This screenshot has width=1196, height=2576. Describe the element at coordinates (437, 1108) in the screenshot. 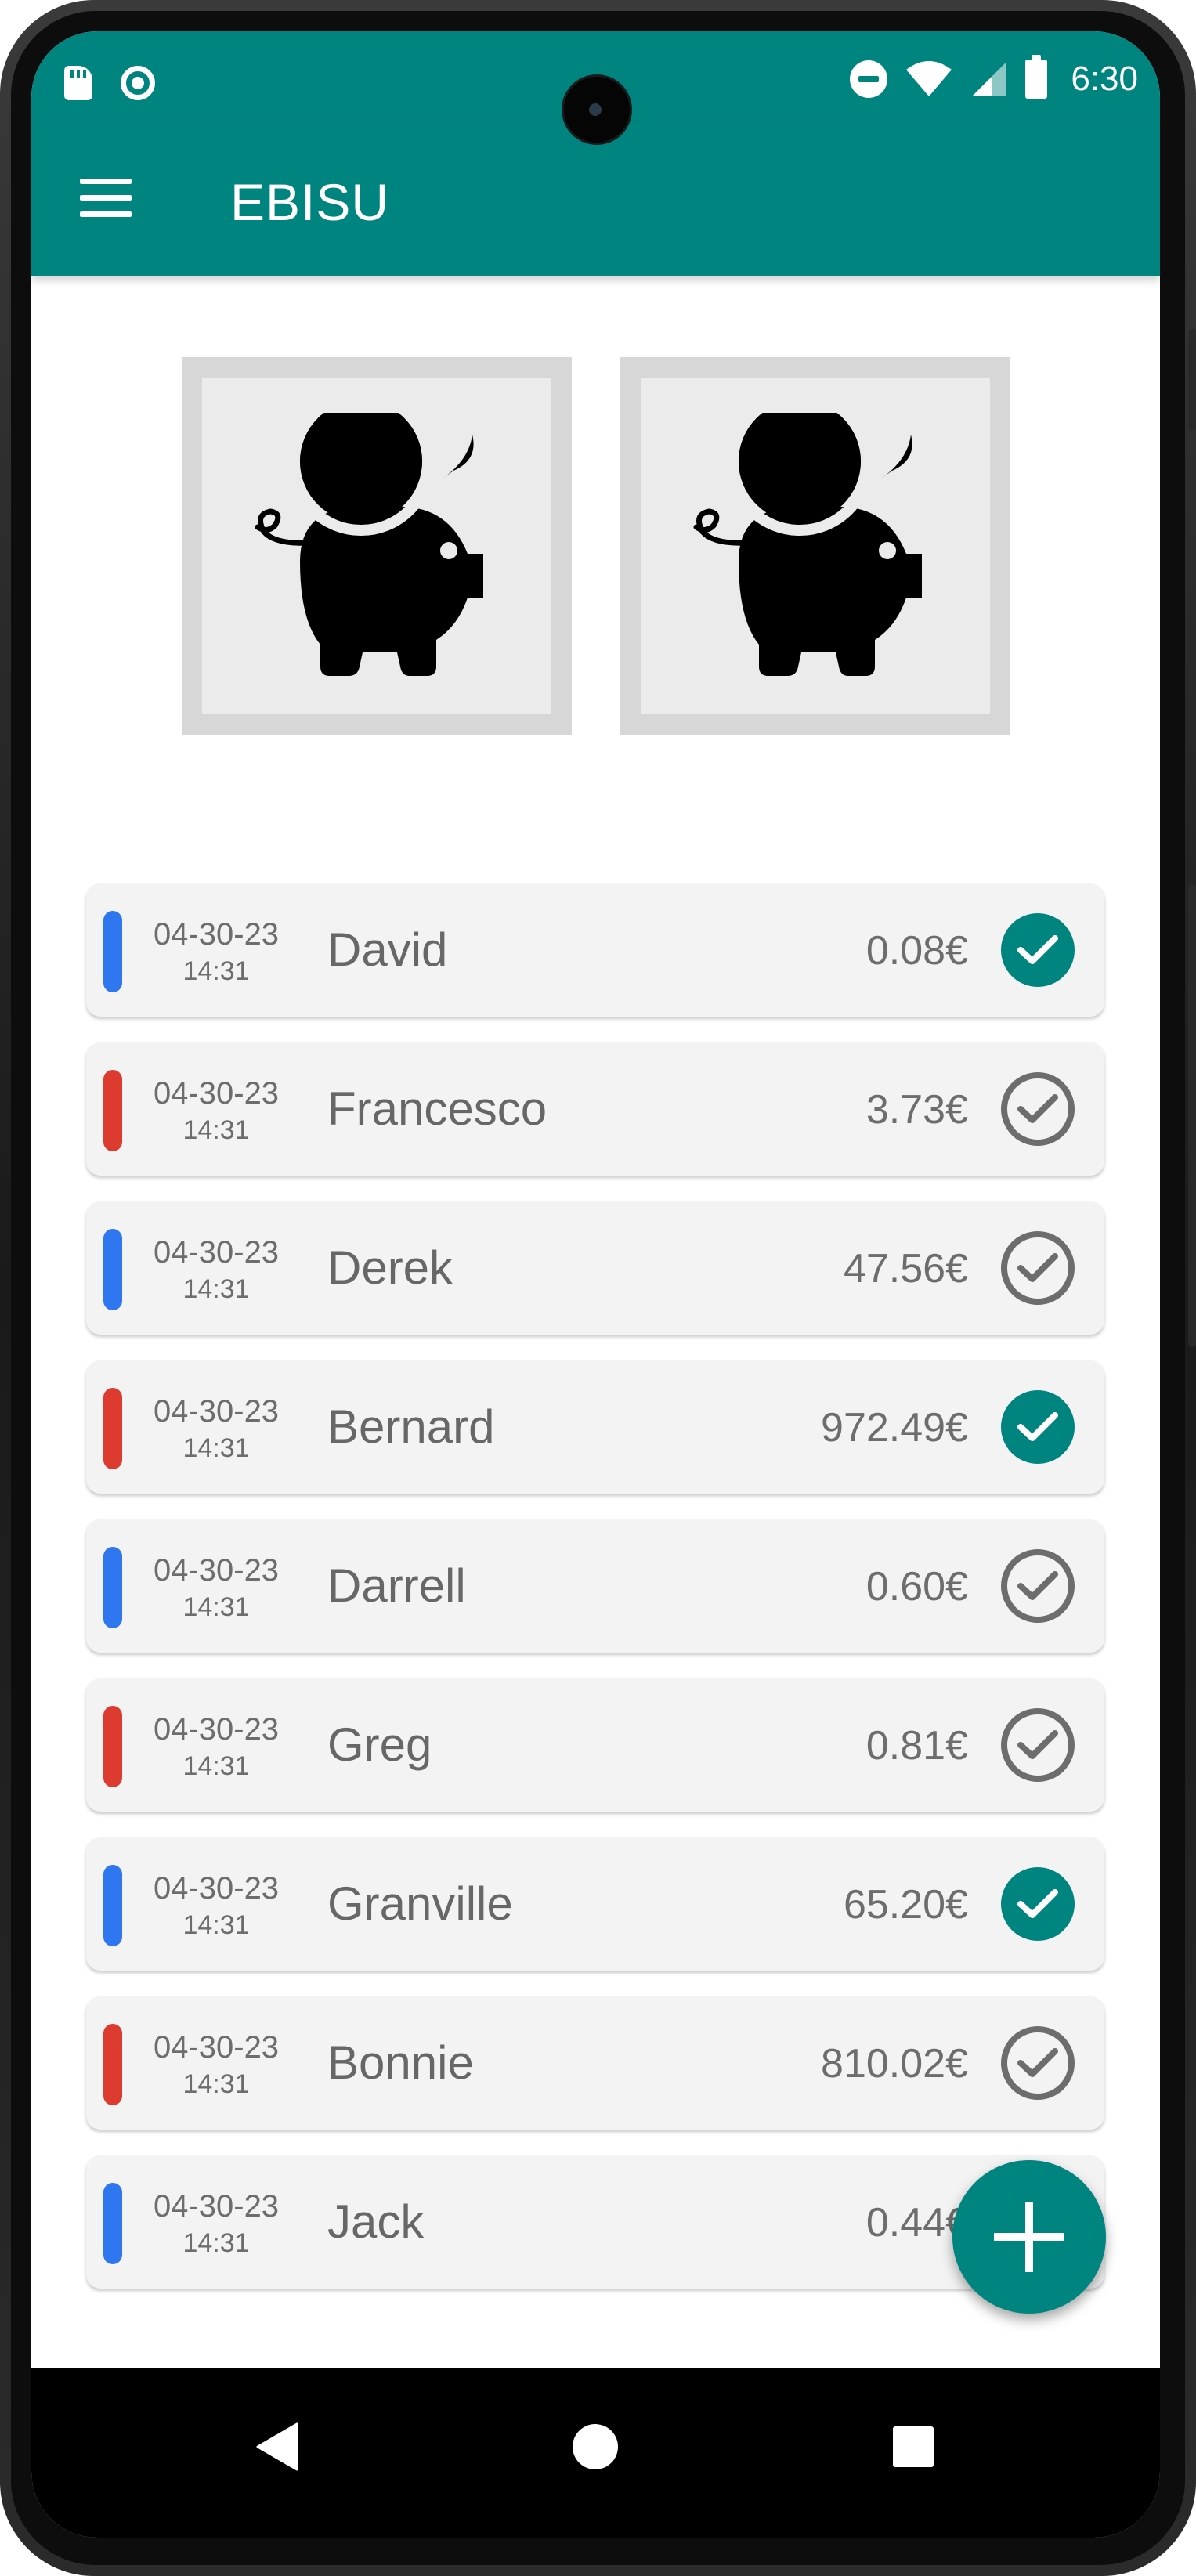

I see `transaction-name: Francesco` at that location.